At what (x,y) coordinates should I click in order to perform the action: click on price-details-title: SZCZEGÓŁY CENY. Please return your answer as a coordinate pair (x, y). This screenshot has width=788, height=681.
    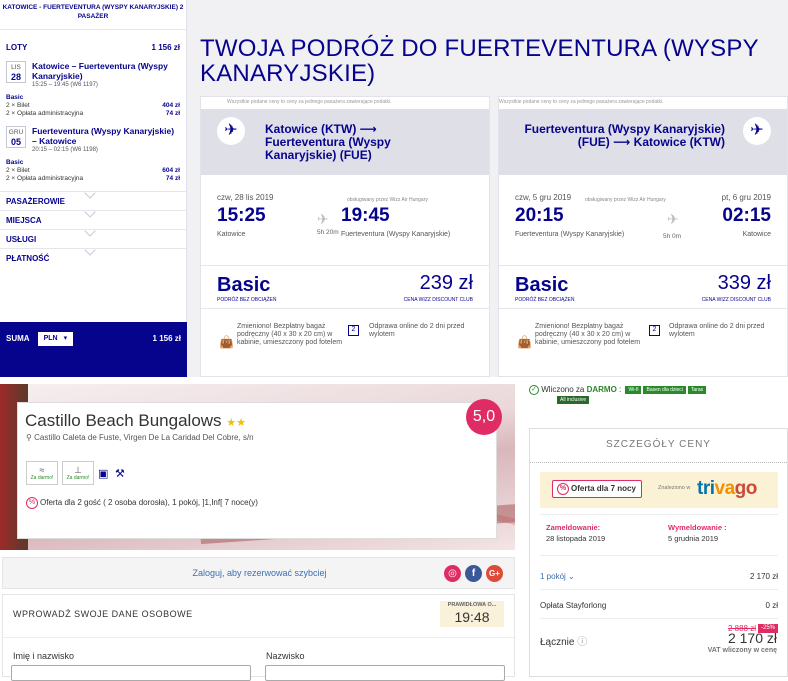
    Looking at the image, I should click on (658, 444).